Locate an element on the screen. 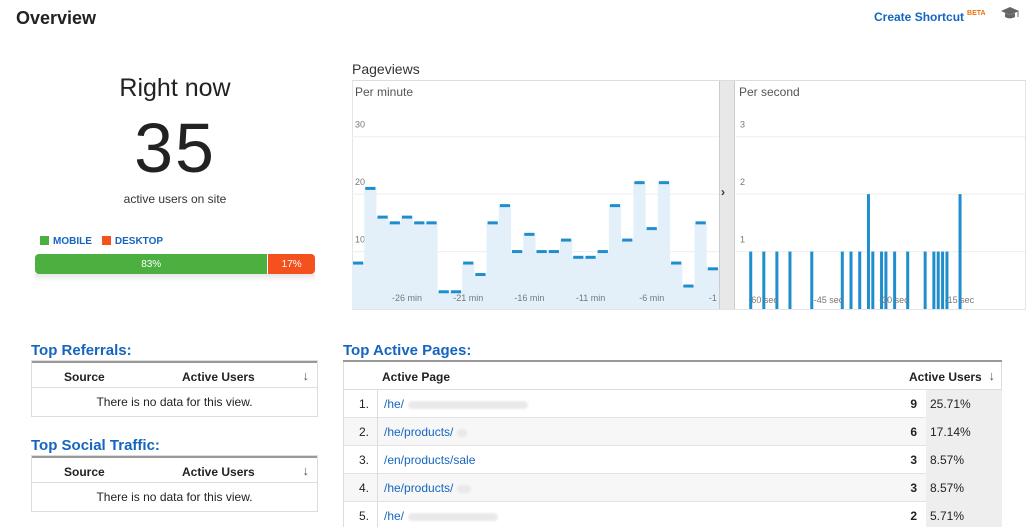 The width and height of the screenshot is (1030, 527). x-tick-label: -45 sec is located at coordinates (829, 300).